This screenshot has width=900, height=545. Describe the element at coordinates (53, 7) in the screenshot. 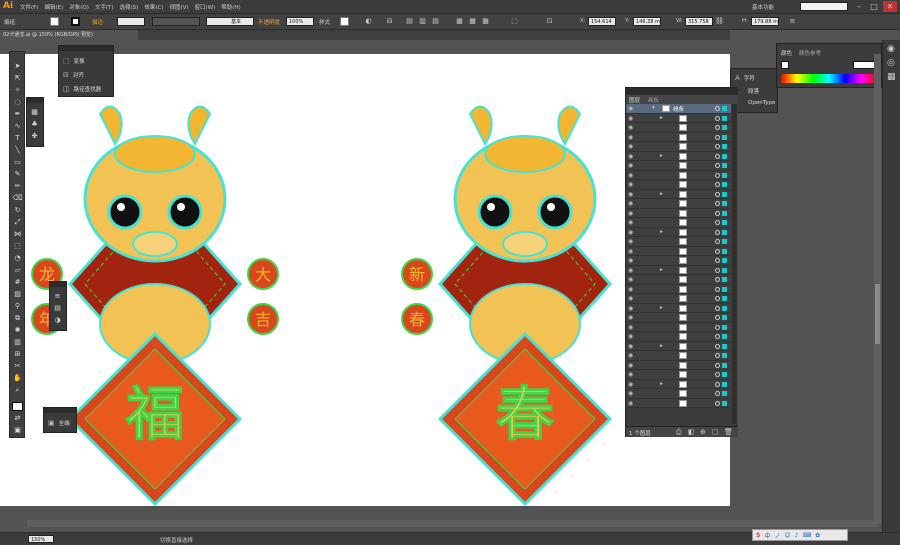

I see `menu-edit: 编辑(E)` at that location.